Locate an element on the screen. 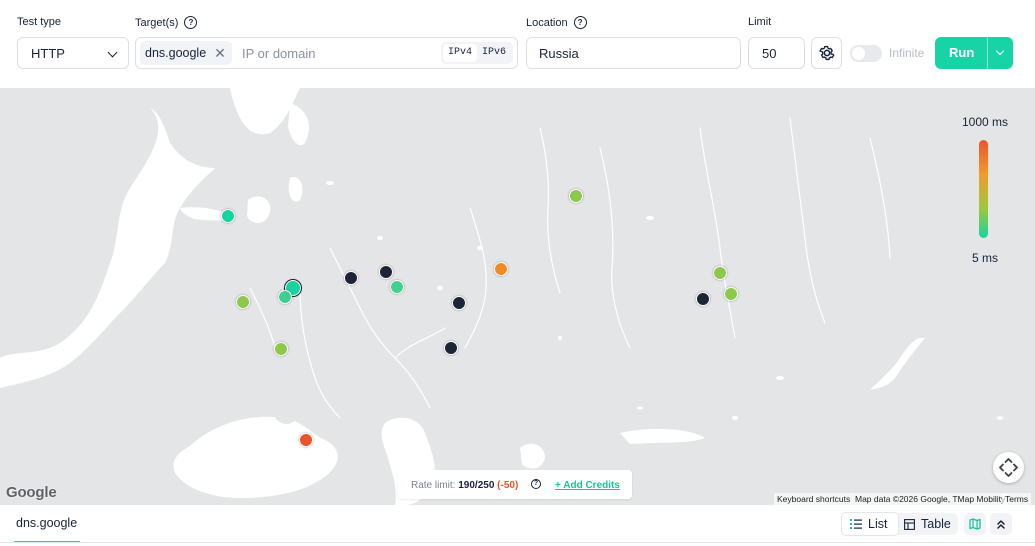  map-icon is located at coordinates (975, 524).